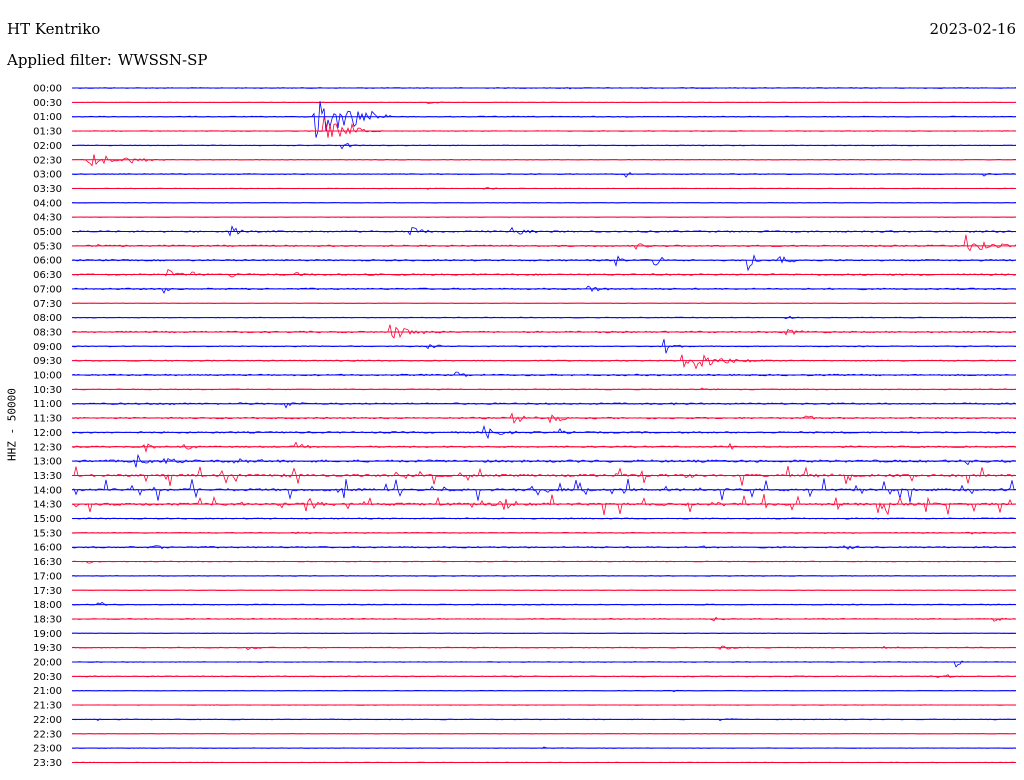  What do you see at coordinates (47, 706) in the screenshot?
I see `trace-time-label: 21:30` at bounding box center [47, 706].